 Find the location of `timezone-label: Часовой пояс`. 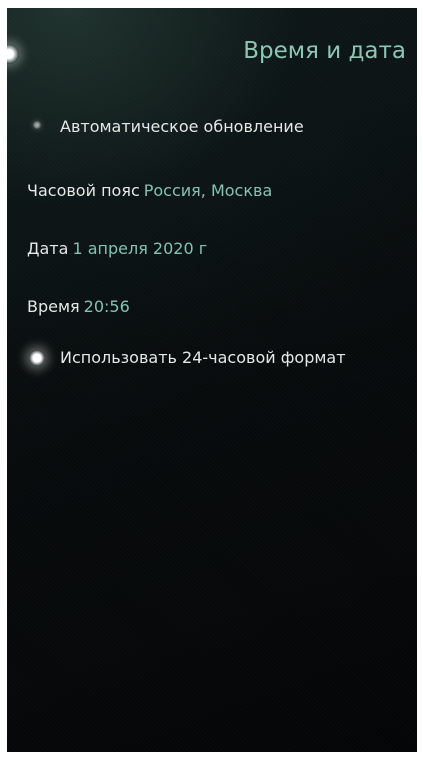

timezone-label: Часовой пояс is located at coordinates (83, 190).